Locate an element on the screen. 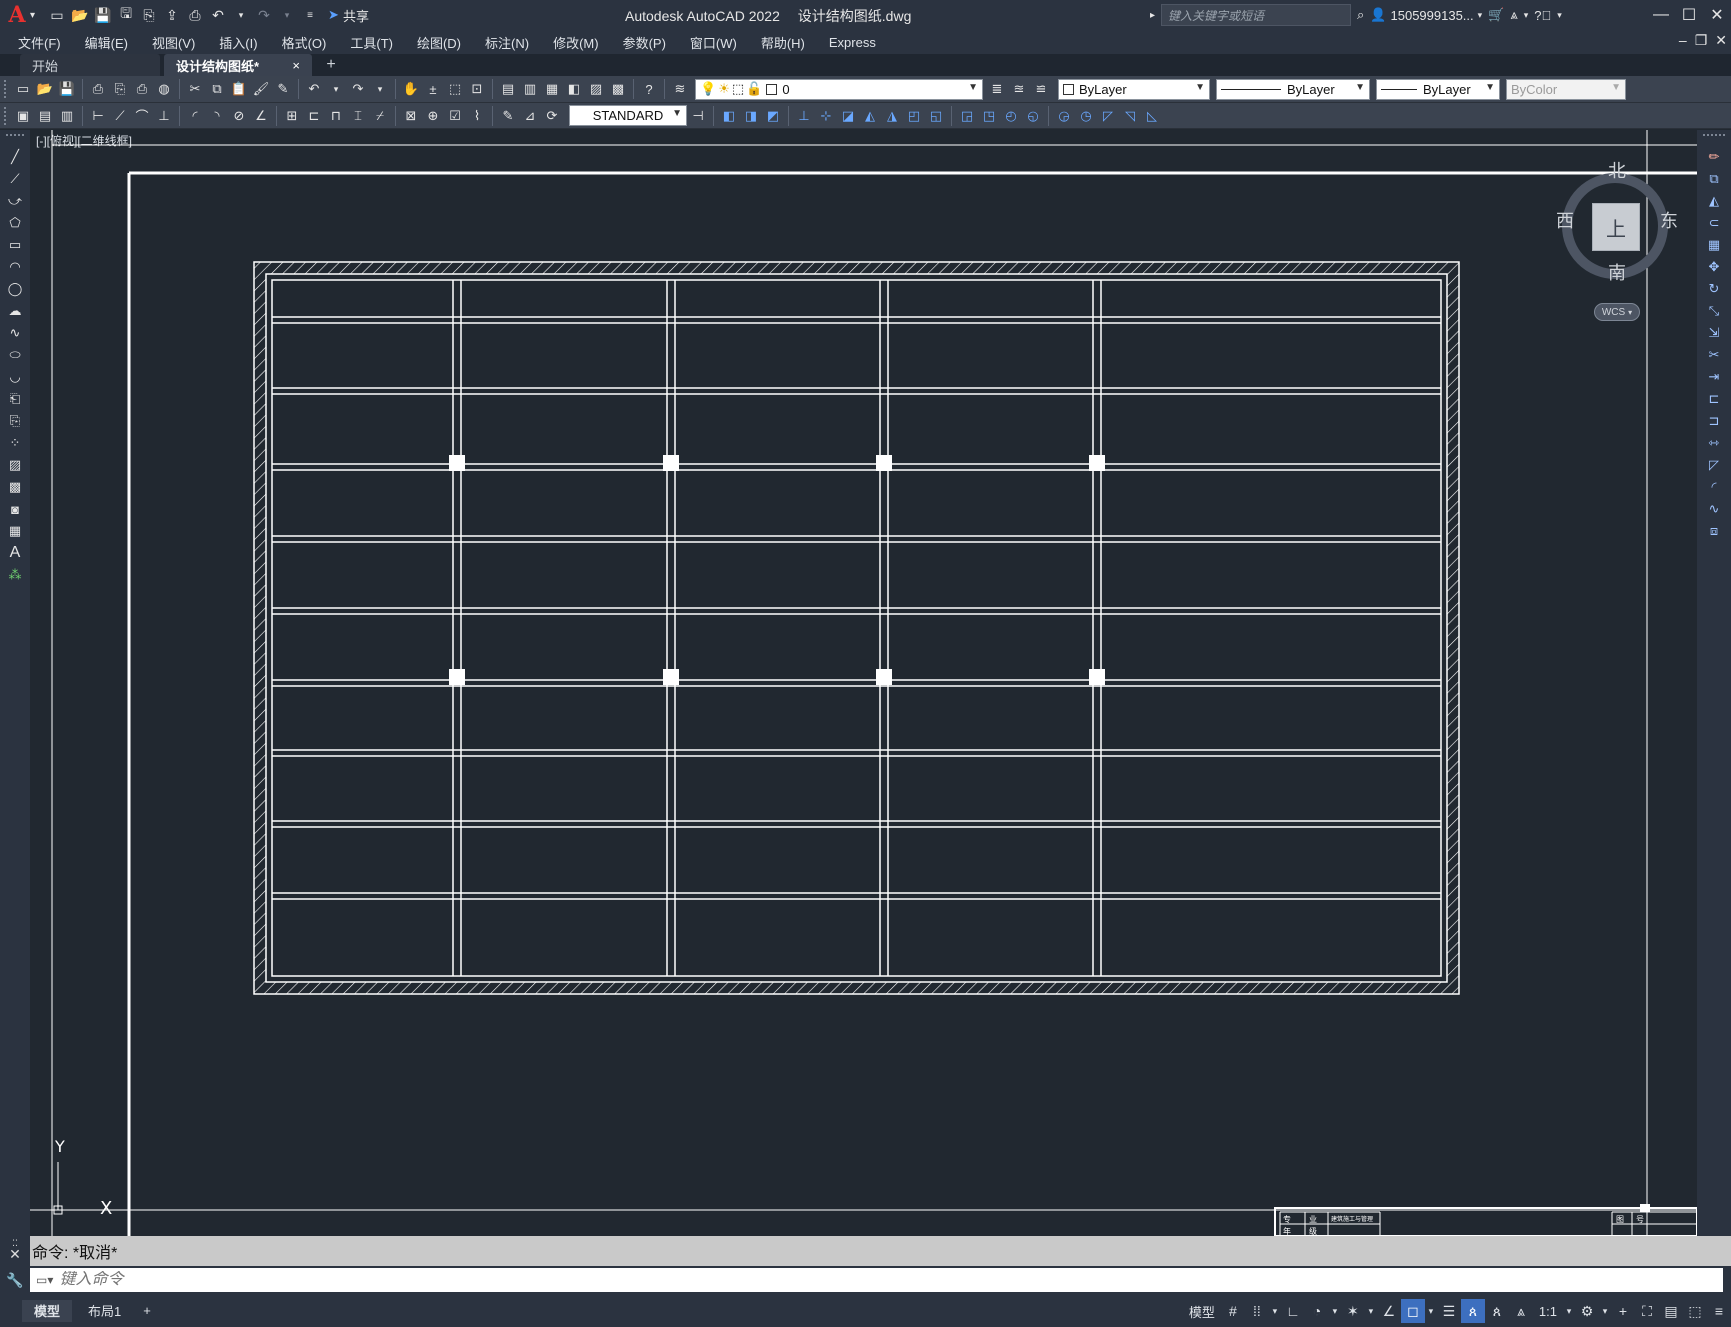 This screenshot has width=1731, height=1327. help-chevron-icon: ▾ is located at coordinates (1559, 15).